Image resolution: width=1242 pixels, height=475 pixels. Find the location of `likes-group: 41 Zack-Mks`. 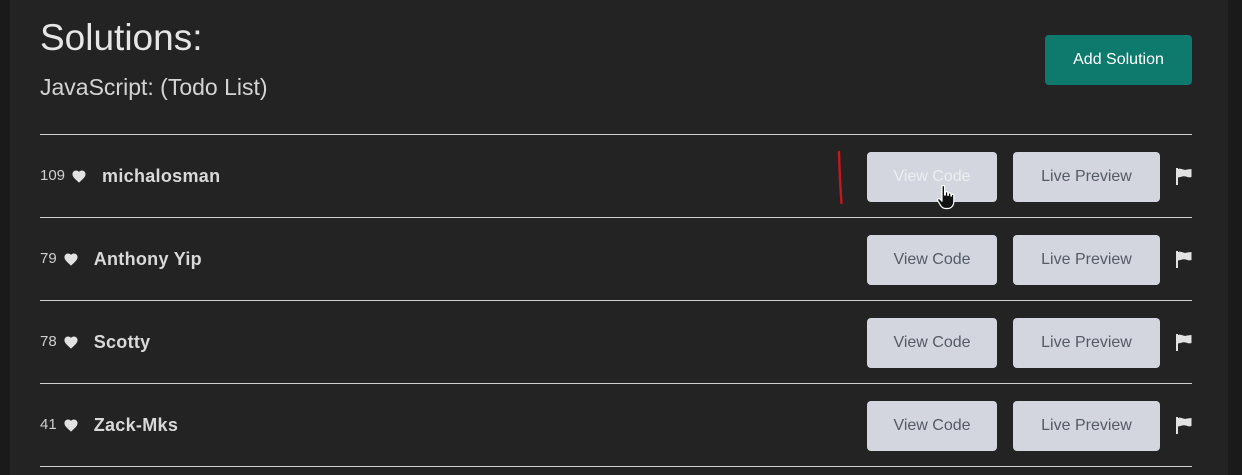

likes-group: 41 Zack-Mks is located at coordinates (109, 425).